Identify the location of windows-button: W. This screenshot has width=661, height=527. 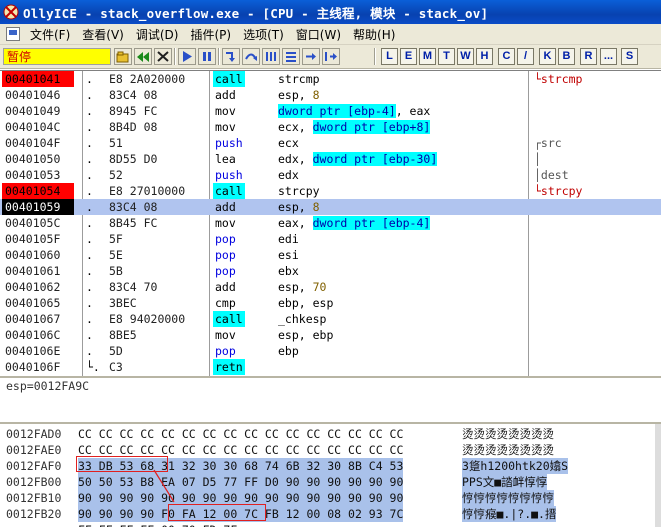
(465, 56).